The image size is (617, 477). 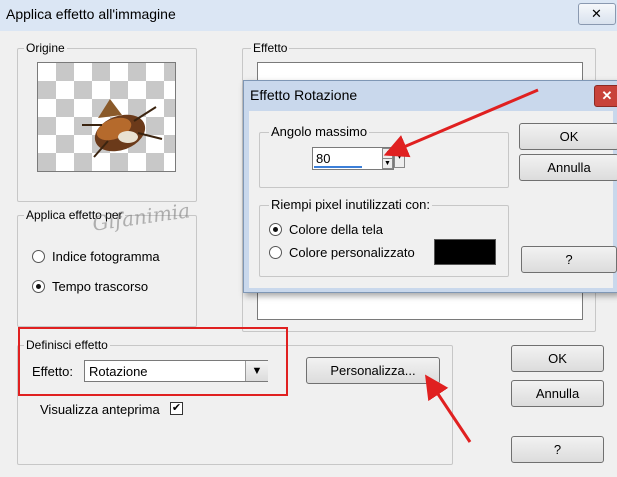 I want to click on frame-index-label: Indice fotogramma, so click(x=106, y=256).